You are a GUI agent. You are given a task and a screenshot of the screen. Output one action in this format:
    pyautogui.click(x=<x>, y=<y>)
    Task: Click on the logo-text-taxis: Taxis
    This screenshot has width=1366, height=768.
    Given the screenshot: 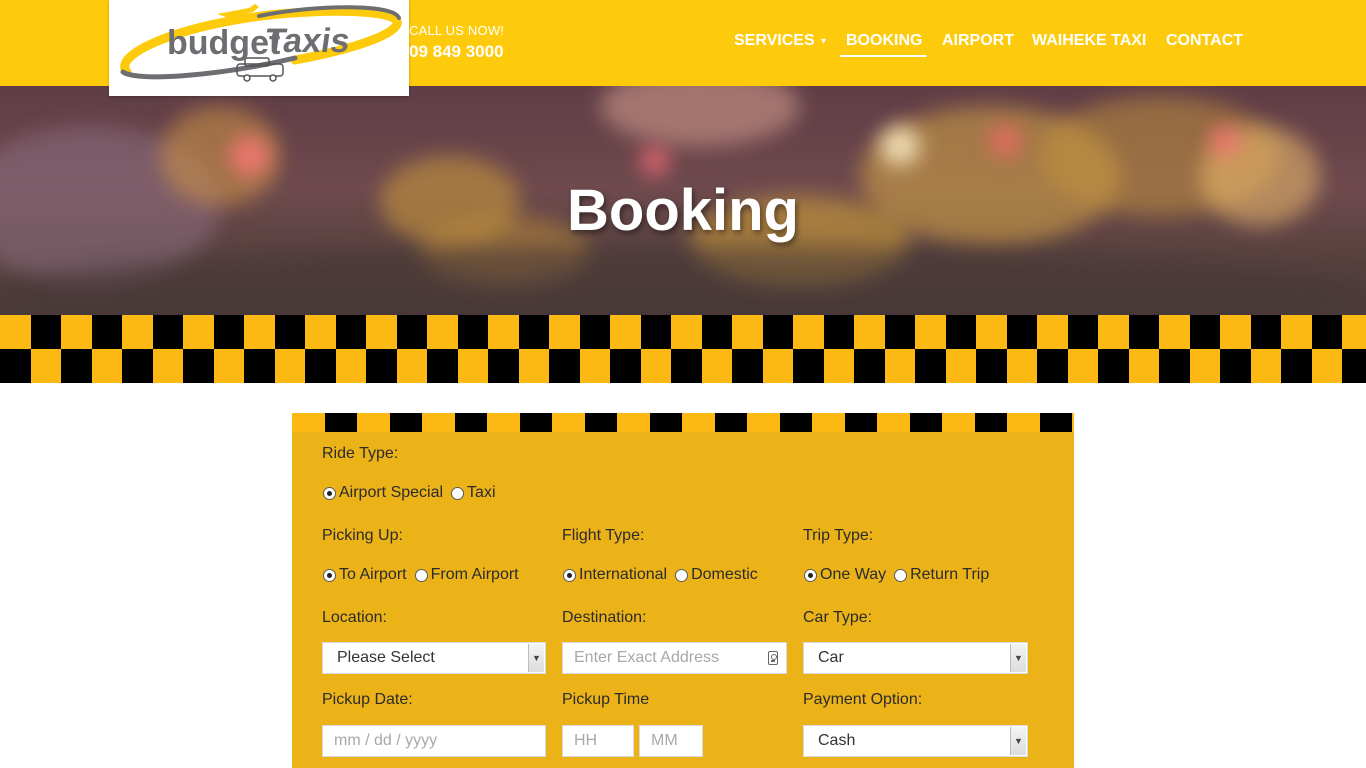 What is the action you would take?
    pyautogui.click(x=308, y=41)
    